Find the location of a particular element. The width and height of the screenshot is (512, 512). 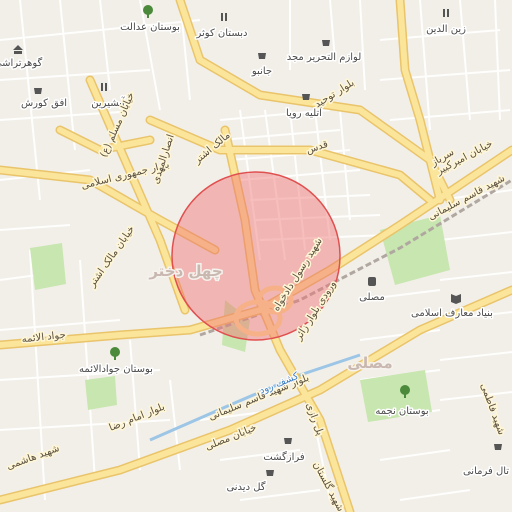

poi-label-ofogh-kourosh: افق کورش is located at coordinates (43, 104).